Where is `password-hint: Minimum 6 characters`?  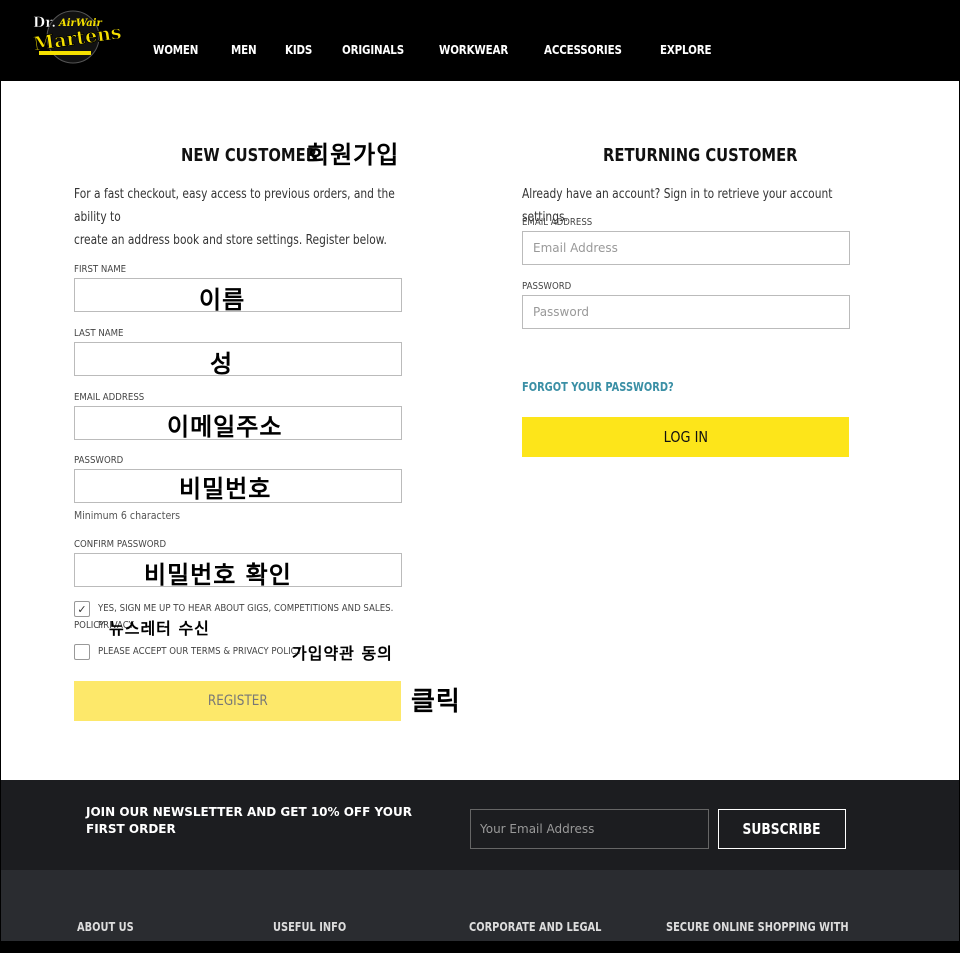
password-hint: Minimum 6 characters is located at coordinates (127, 515).